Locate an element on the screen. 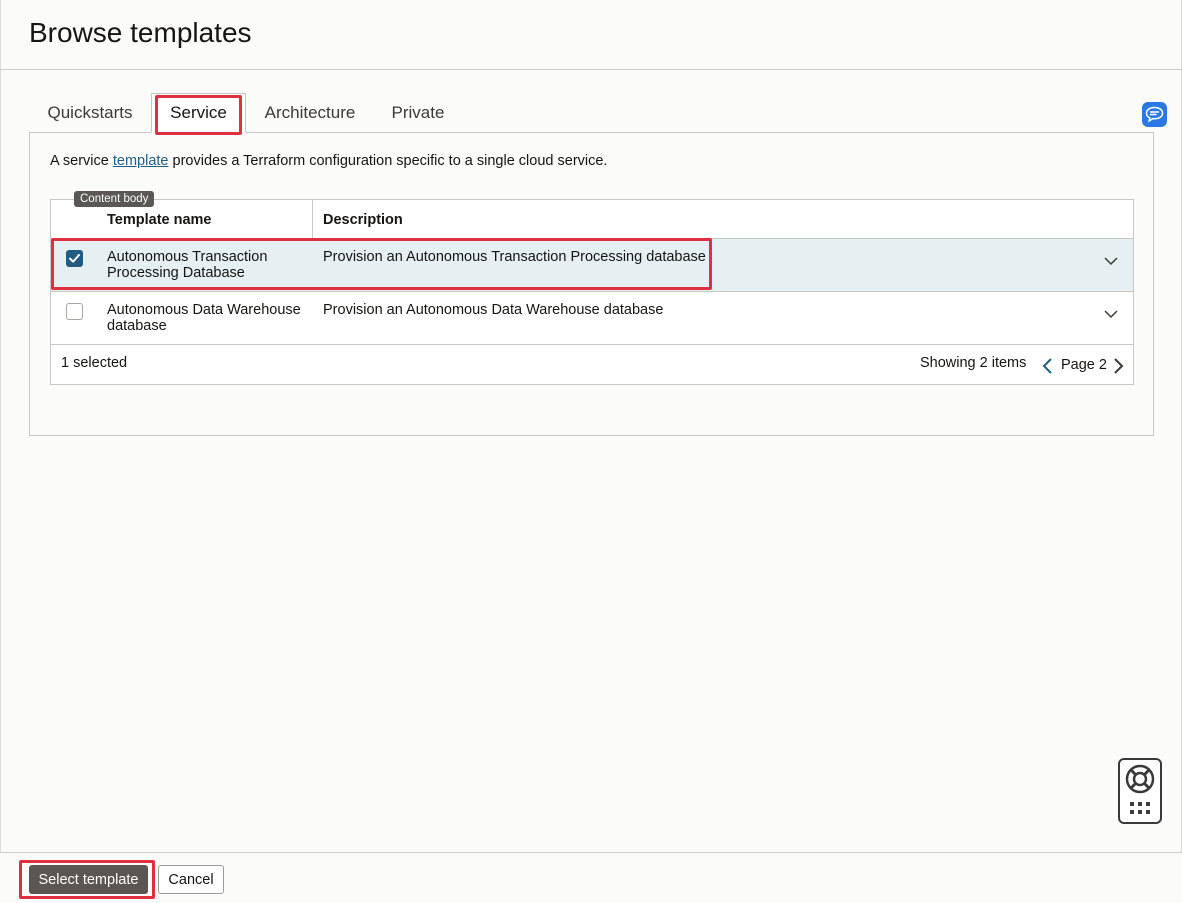  page-title: Browse templates is located at coordinates (140, 32).